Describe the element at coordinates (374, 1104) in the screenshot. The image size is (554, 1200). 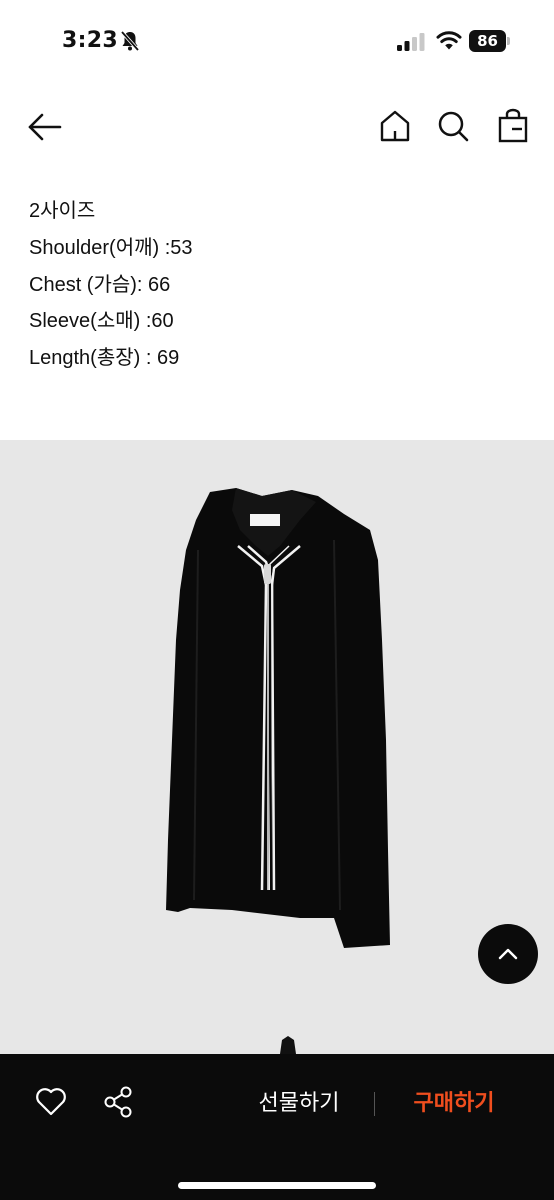
I see `button-divider` at that location.